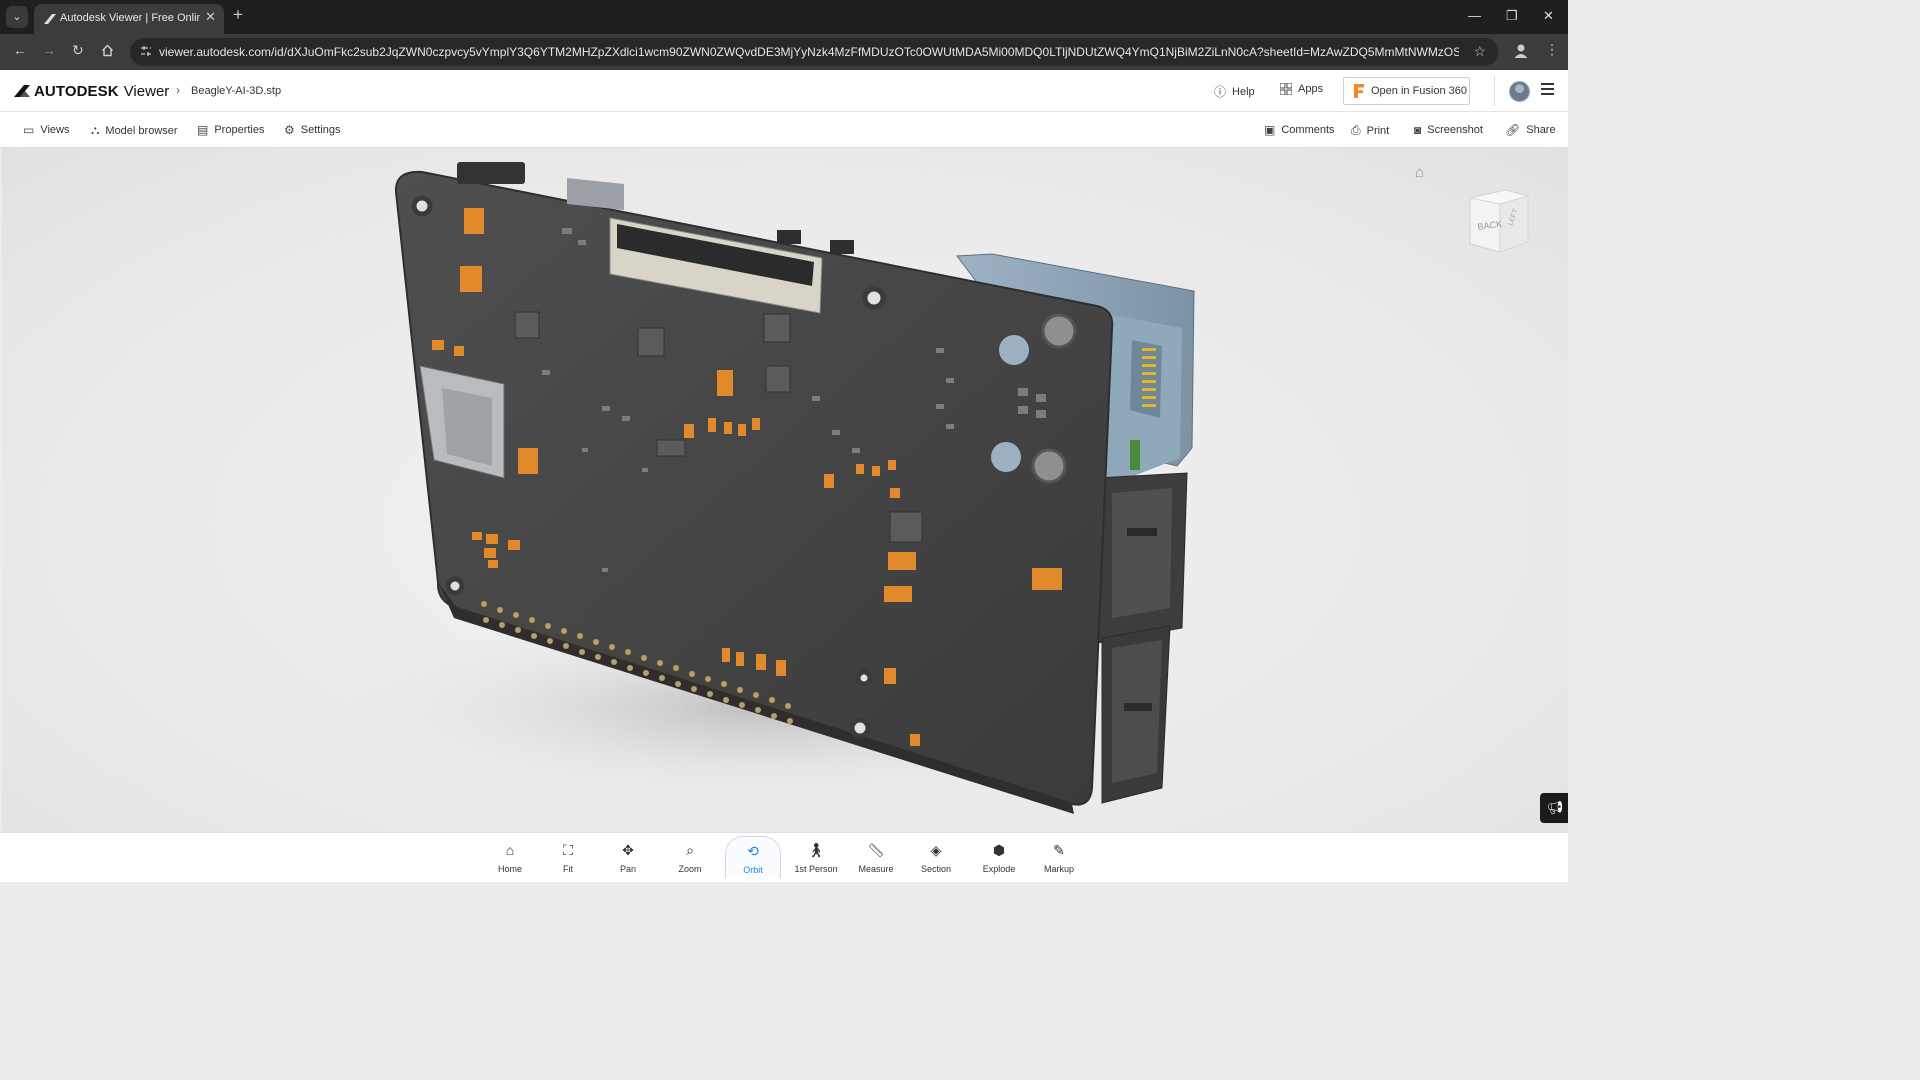 The image size is (1920, 1080). I want to click on comment-icon: ▣, so click(1270, 130).